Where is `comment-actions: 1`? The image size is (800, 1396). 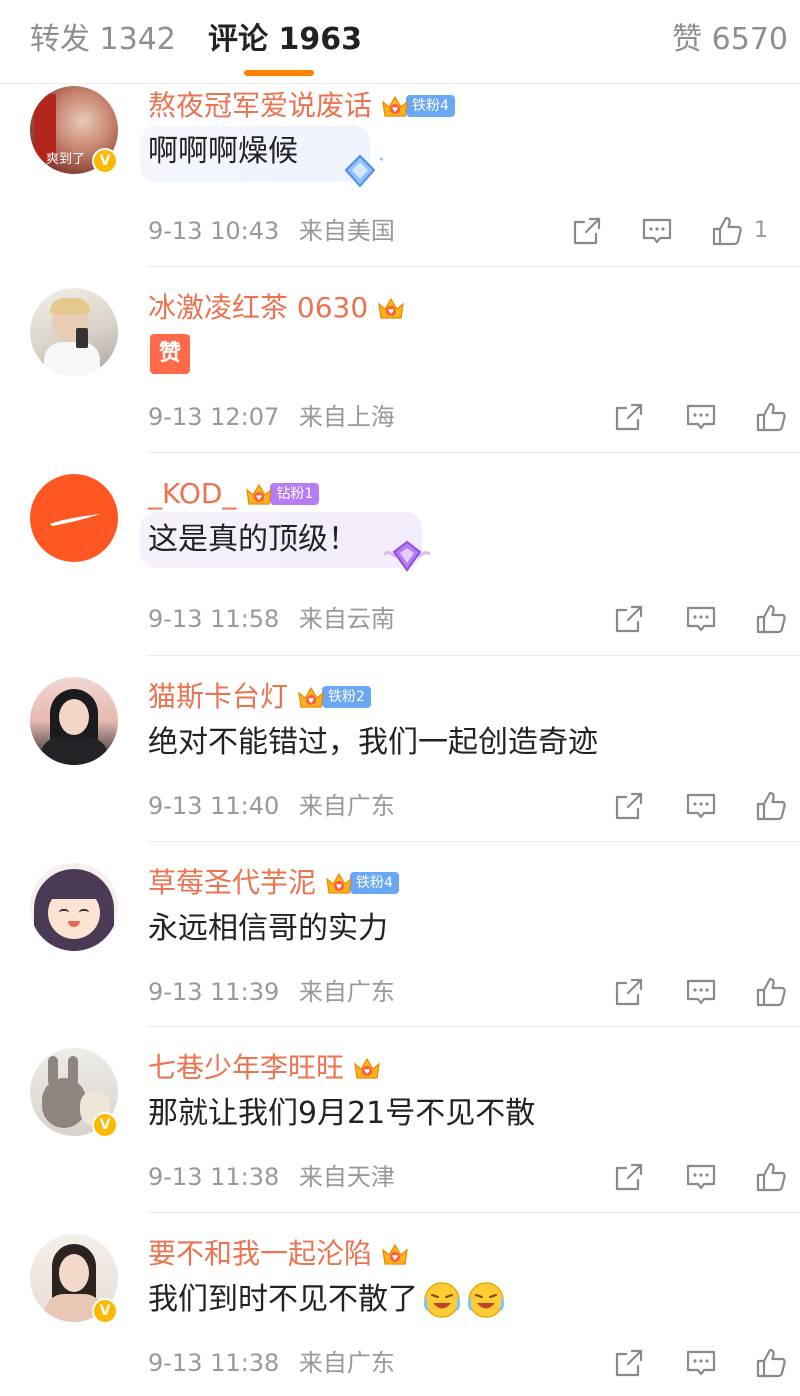
comment-actions: 1 is located at coordinates (680, 234).